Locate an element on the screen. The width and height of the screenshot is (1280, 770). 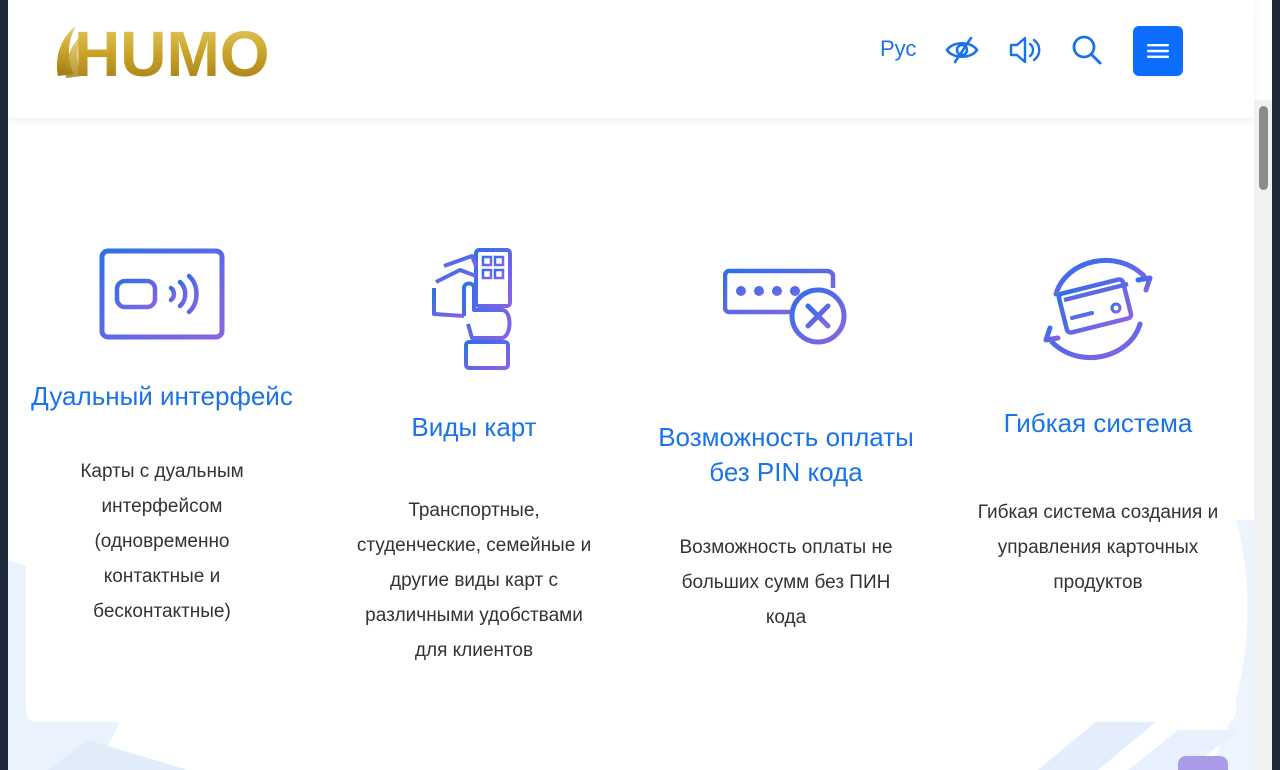
feature-title: Дуальный интерфейс is located at coordinates (162, 396).